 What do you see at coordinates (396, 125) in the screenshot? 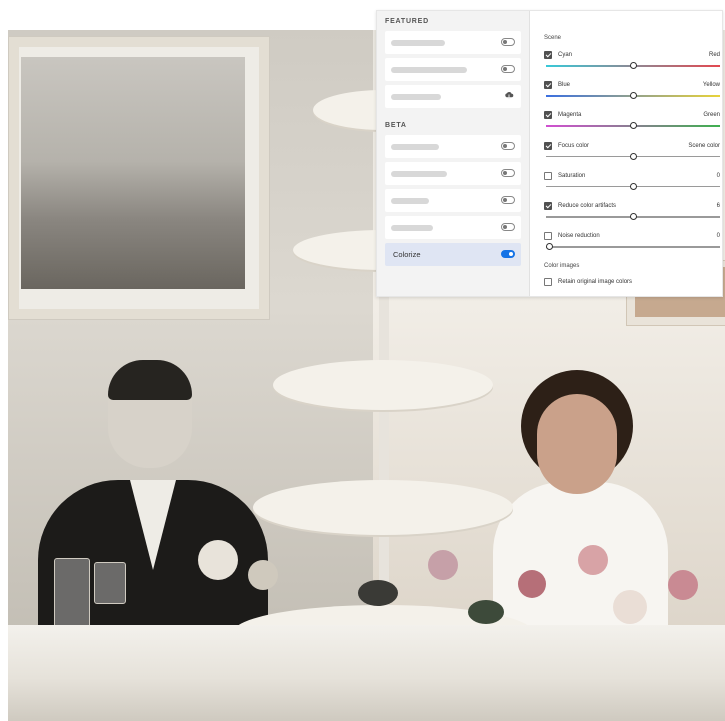
I see `beta-heading: BETA` at bounding box center [396, 125].